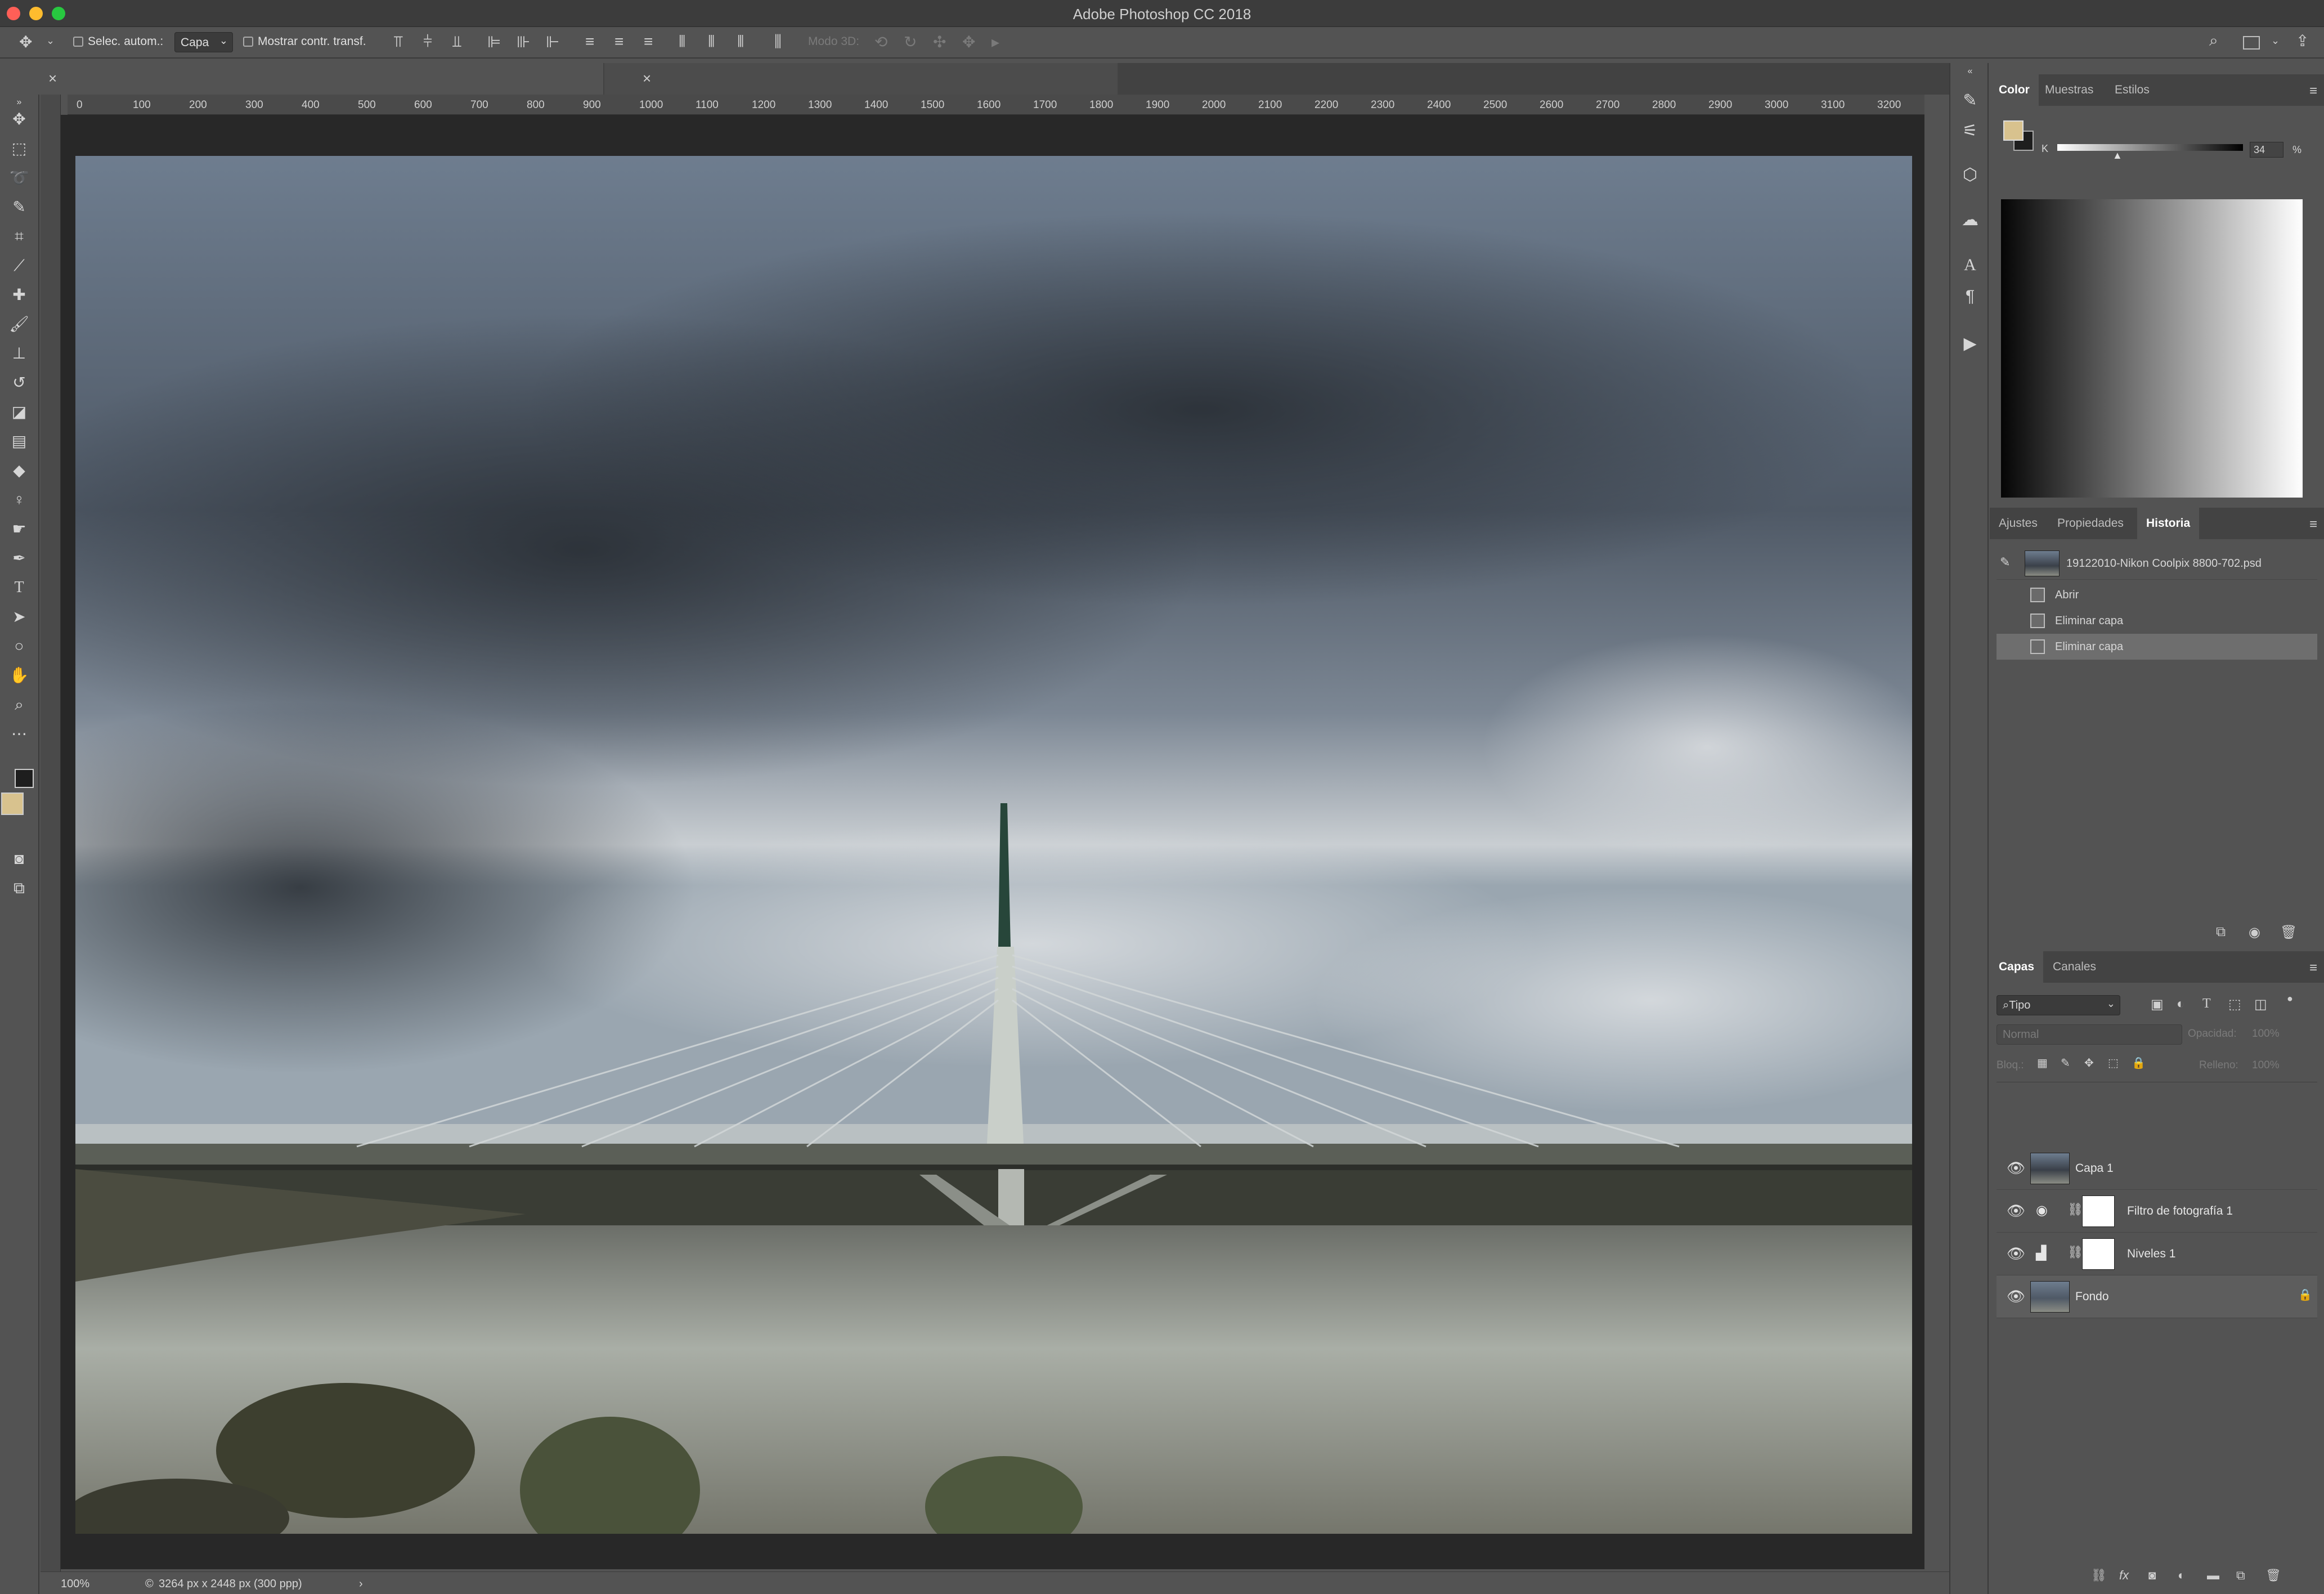  Describe the element at coordinates (19, 859) in the screenshot. I see `quick-mask-icon: ◙` at that location.